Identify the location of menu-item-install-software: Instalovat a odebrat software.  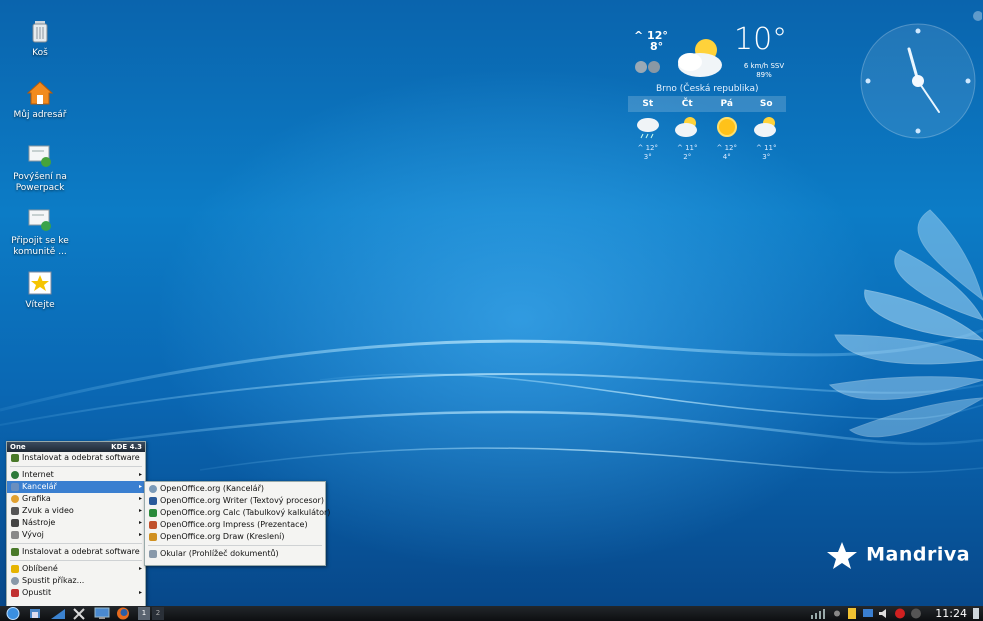
(76, 458).